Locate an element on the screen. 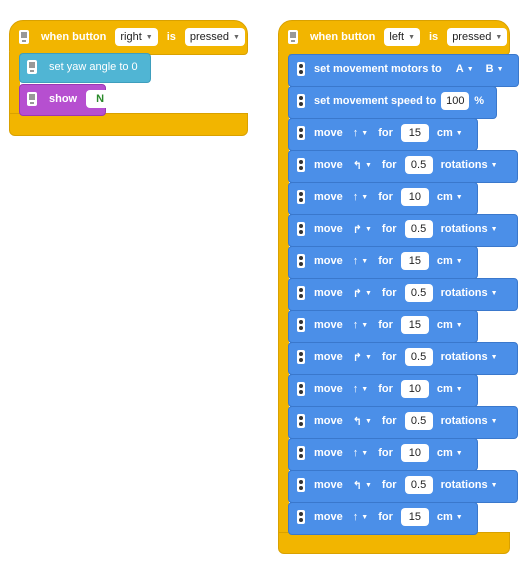 The height and width of the screenshot is (567, 526). show-value-input: N is located at coordinates (100, 99).